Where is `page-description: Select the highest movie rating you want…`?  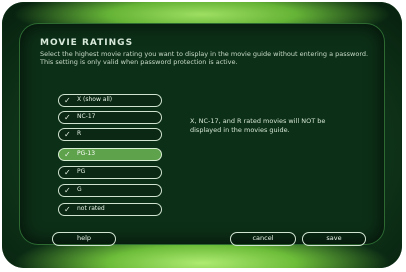
page-description: Select the highest movie rating you want… is located at coordinates (204, 58).